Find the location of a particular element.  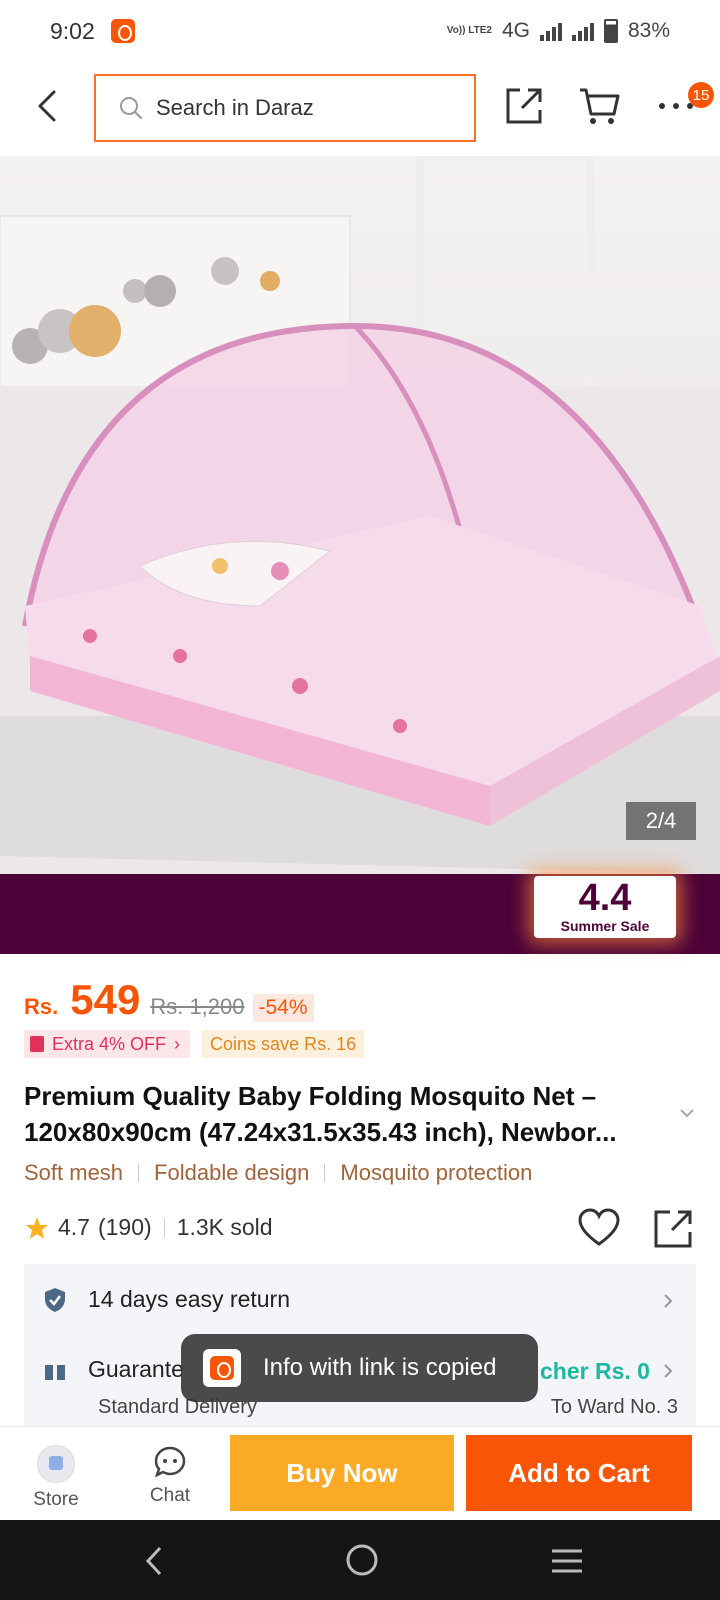

shield-check-icon is located at coordinates (55, 1299).